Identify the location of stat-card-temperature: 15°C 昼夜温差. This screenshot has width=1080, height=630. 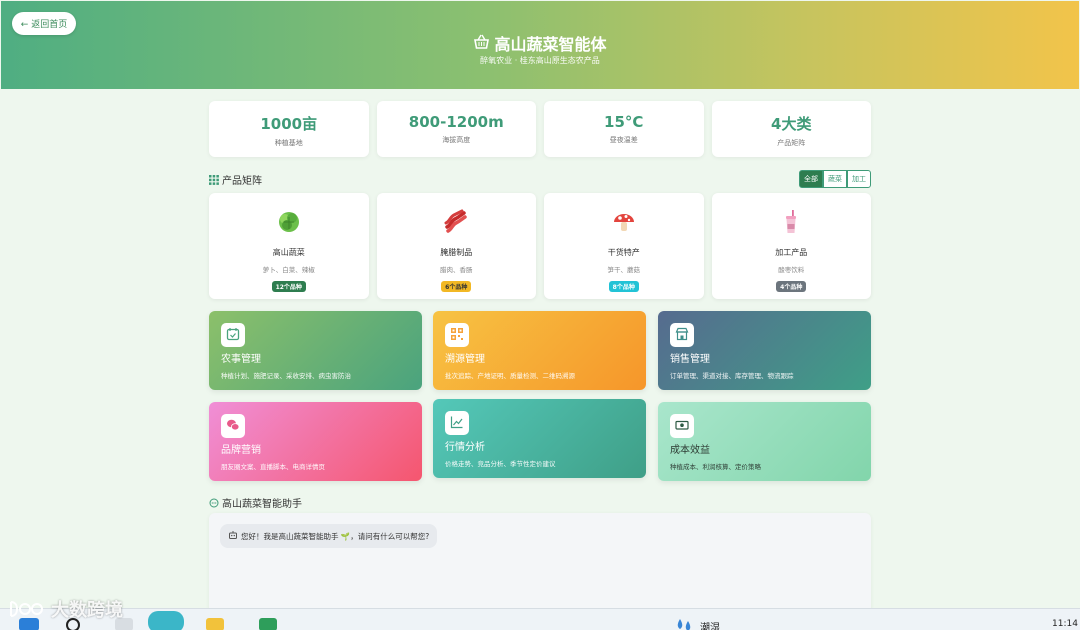
(624, 129).